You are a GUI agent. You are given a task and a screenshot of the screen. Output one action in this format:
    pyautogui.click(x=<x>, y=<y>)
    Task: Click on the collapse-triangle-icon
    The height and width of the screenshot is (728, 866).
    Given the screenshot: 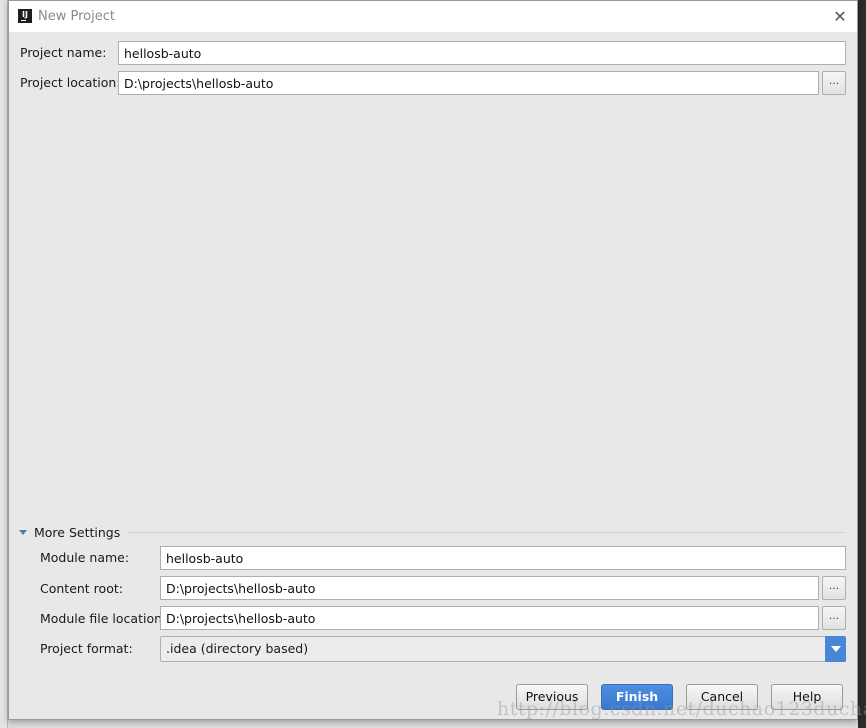 What is the action you would take?
    pyautogui.click(x=23, y=532)
    